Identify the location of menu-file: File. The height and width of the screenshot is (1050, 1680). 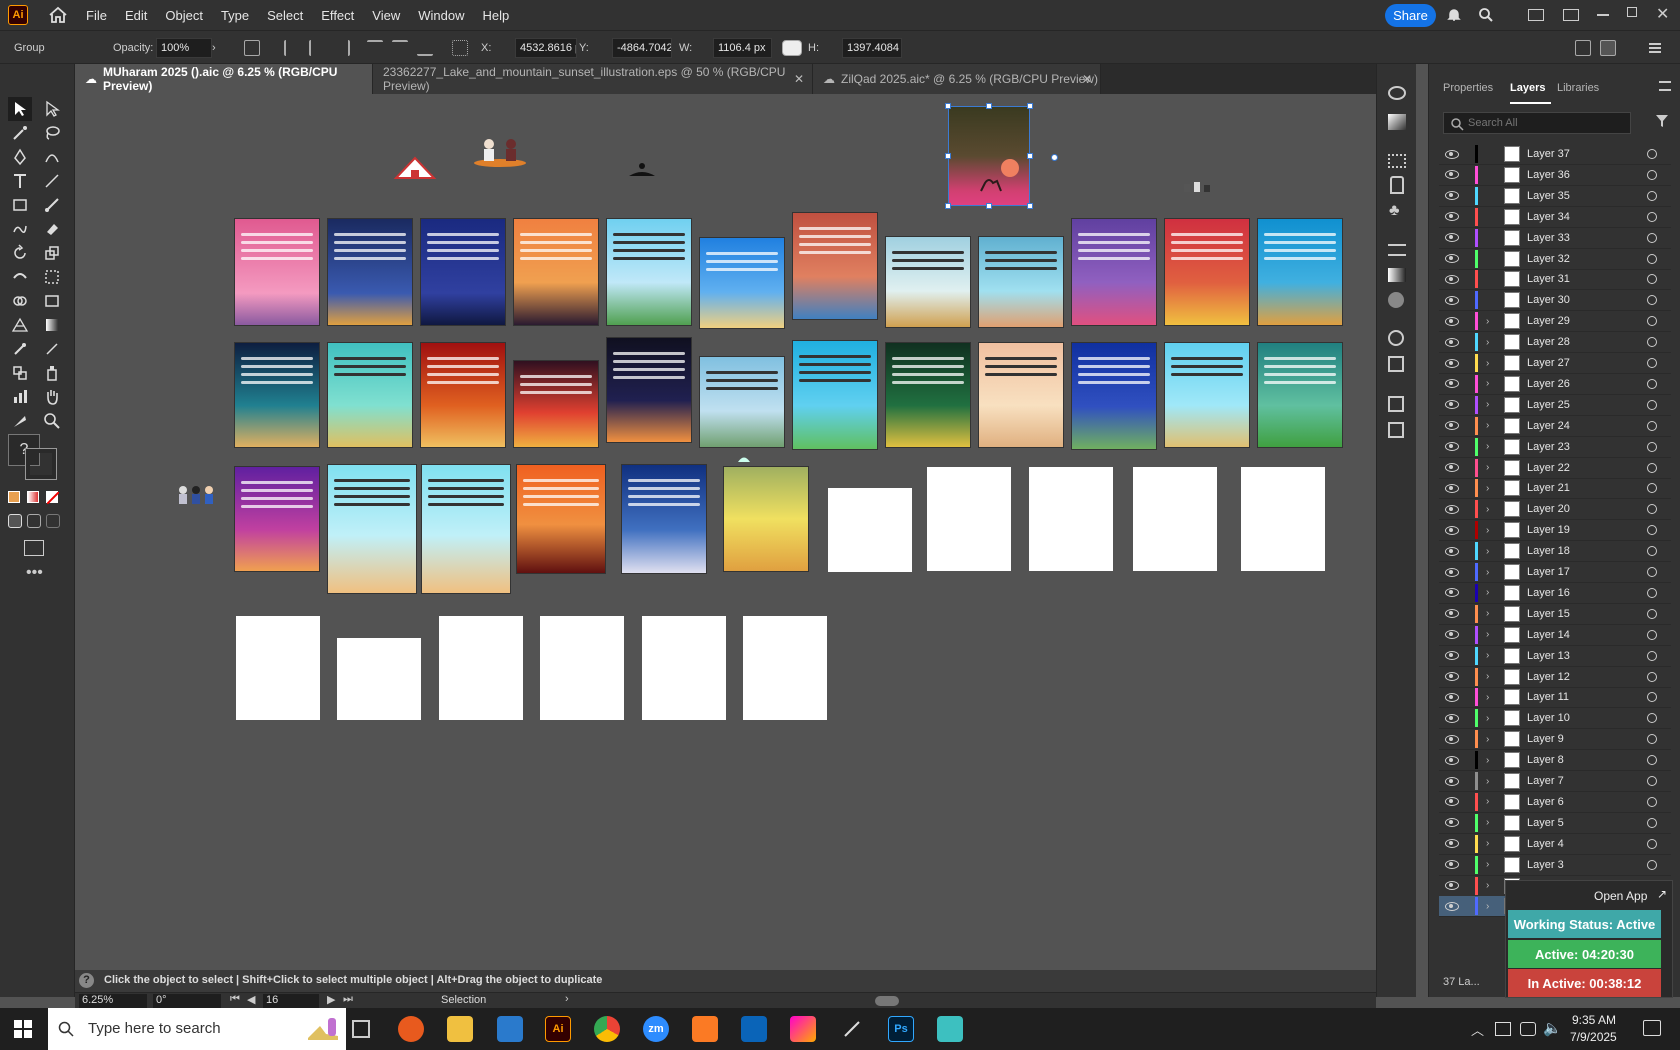
(96, 15).